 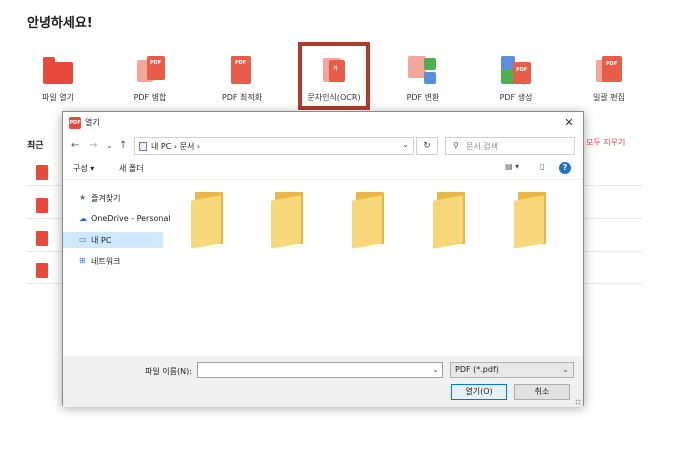 I want to click on search-placeholder: 문서 검색, so click(x=482, y=146).